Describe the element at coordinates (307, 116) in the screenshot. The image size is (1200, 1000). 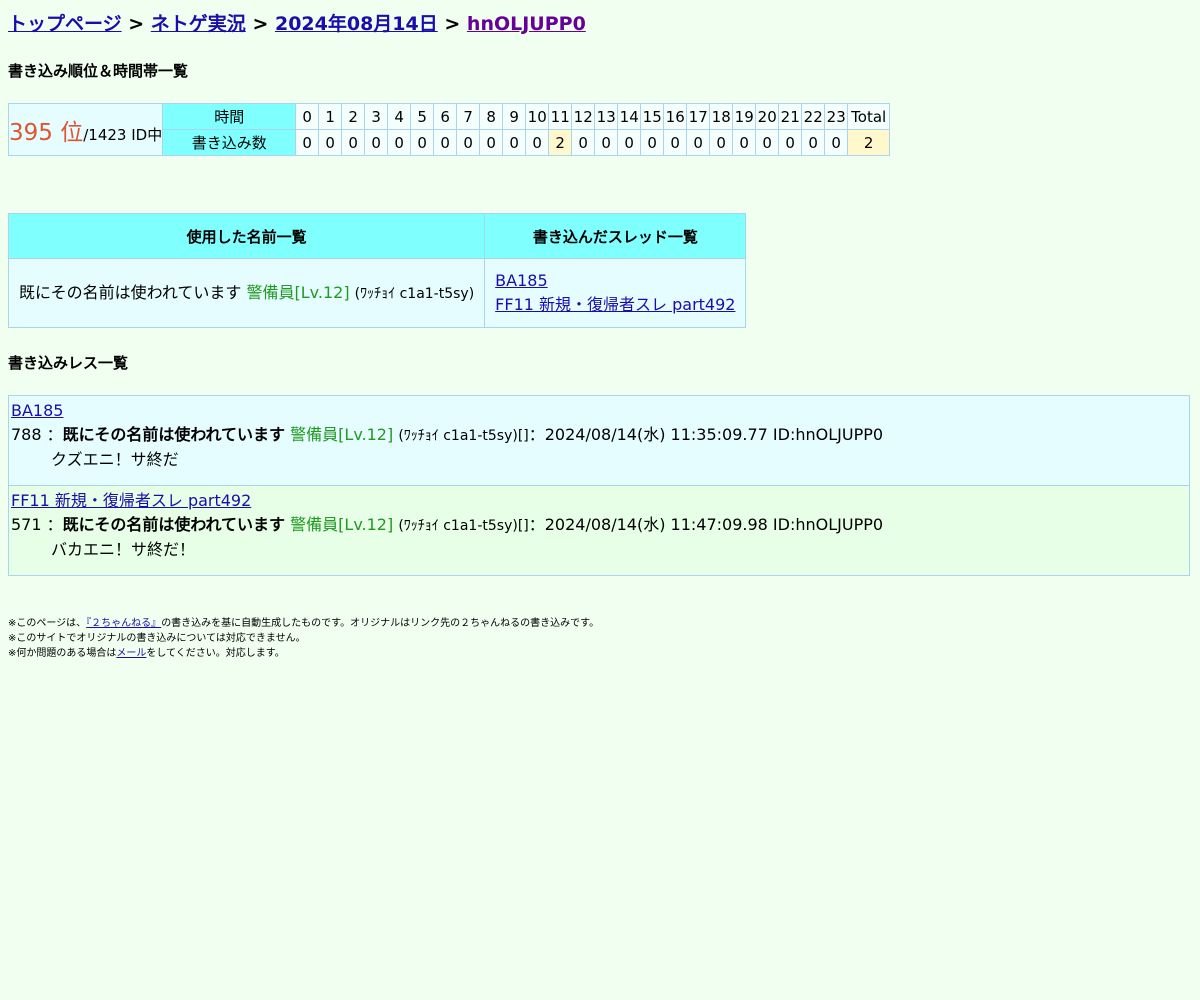
I see `hour-header: 0` at that location.